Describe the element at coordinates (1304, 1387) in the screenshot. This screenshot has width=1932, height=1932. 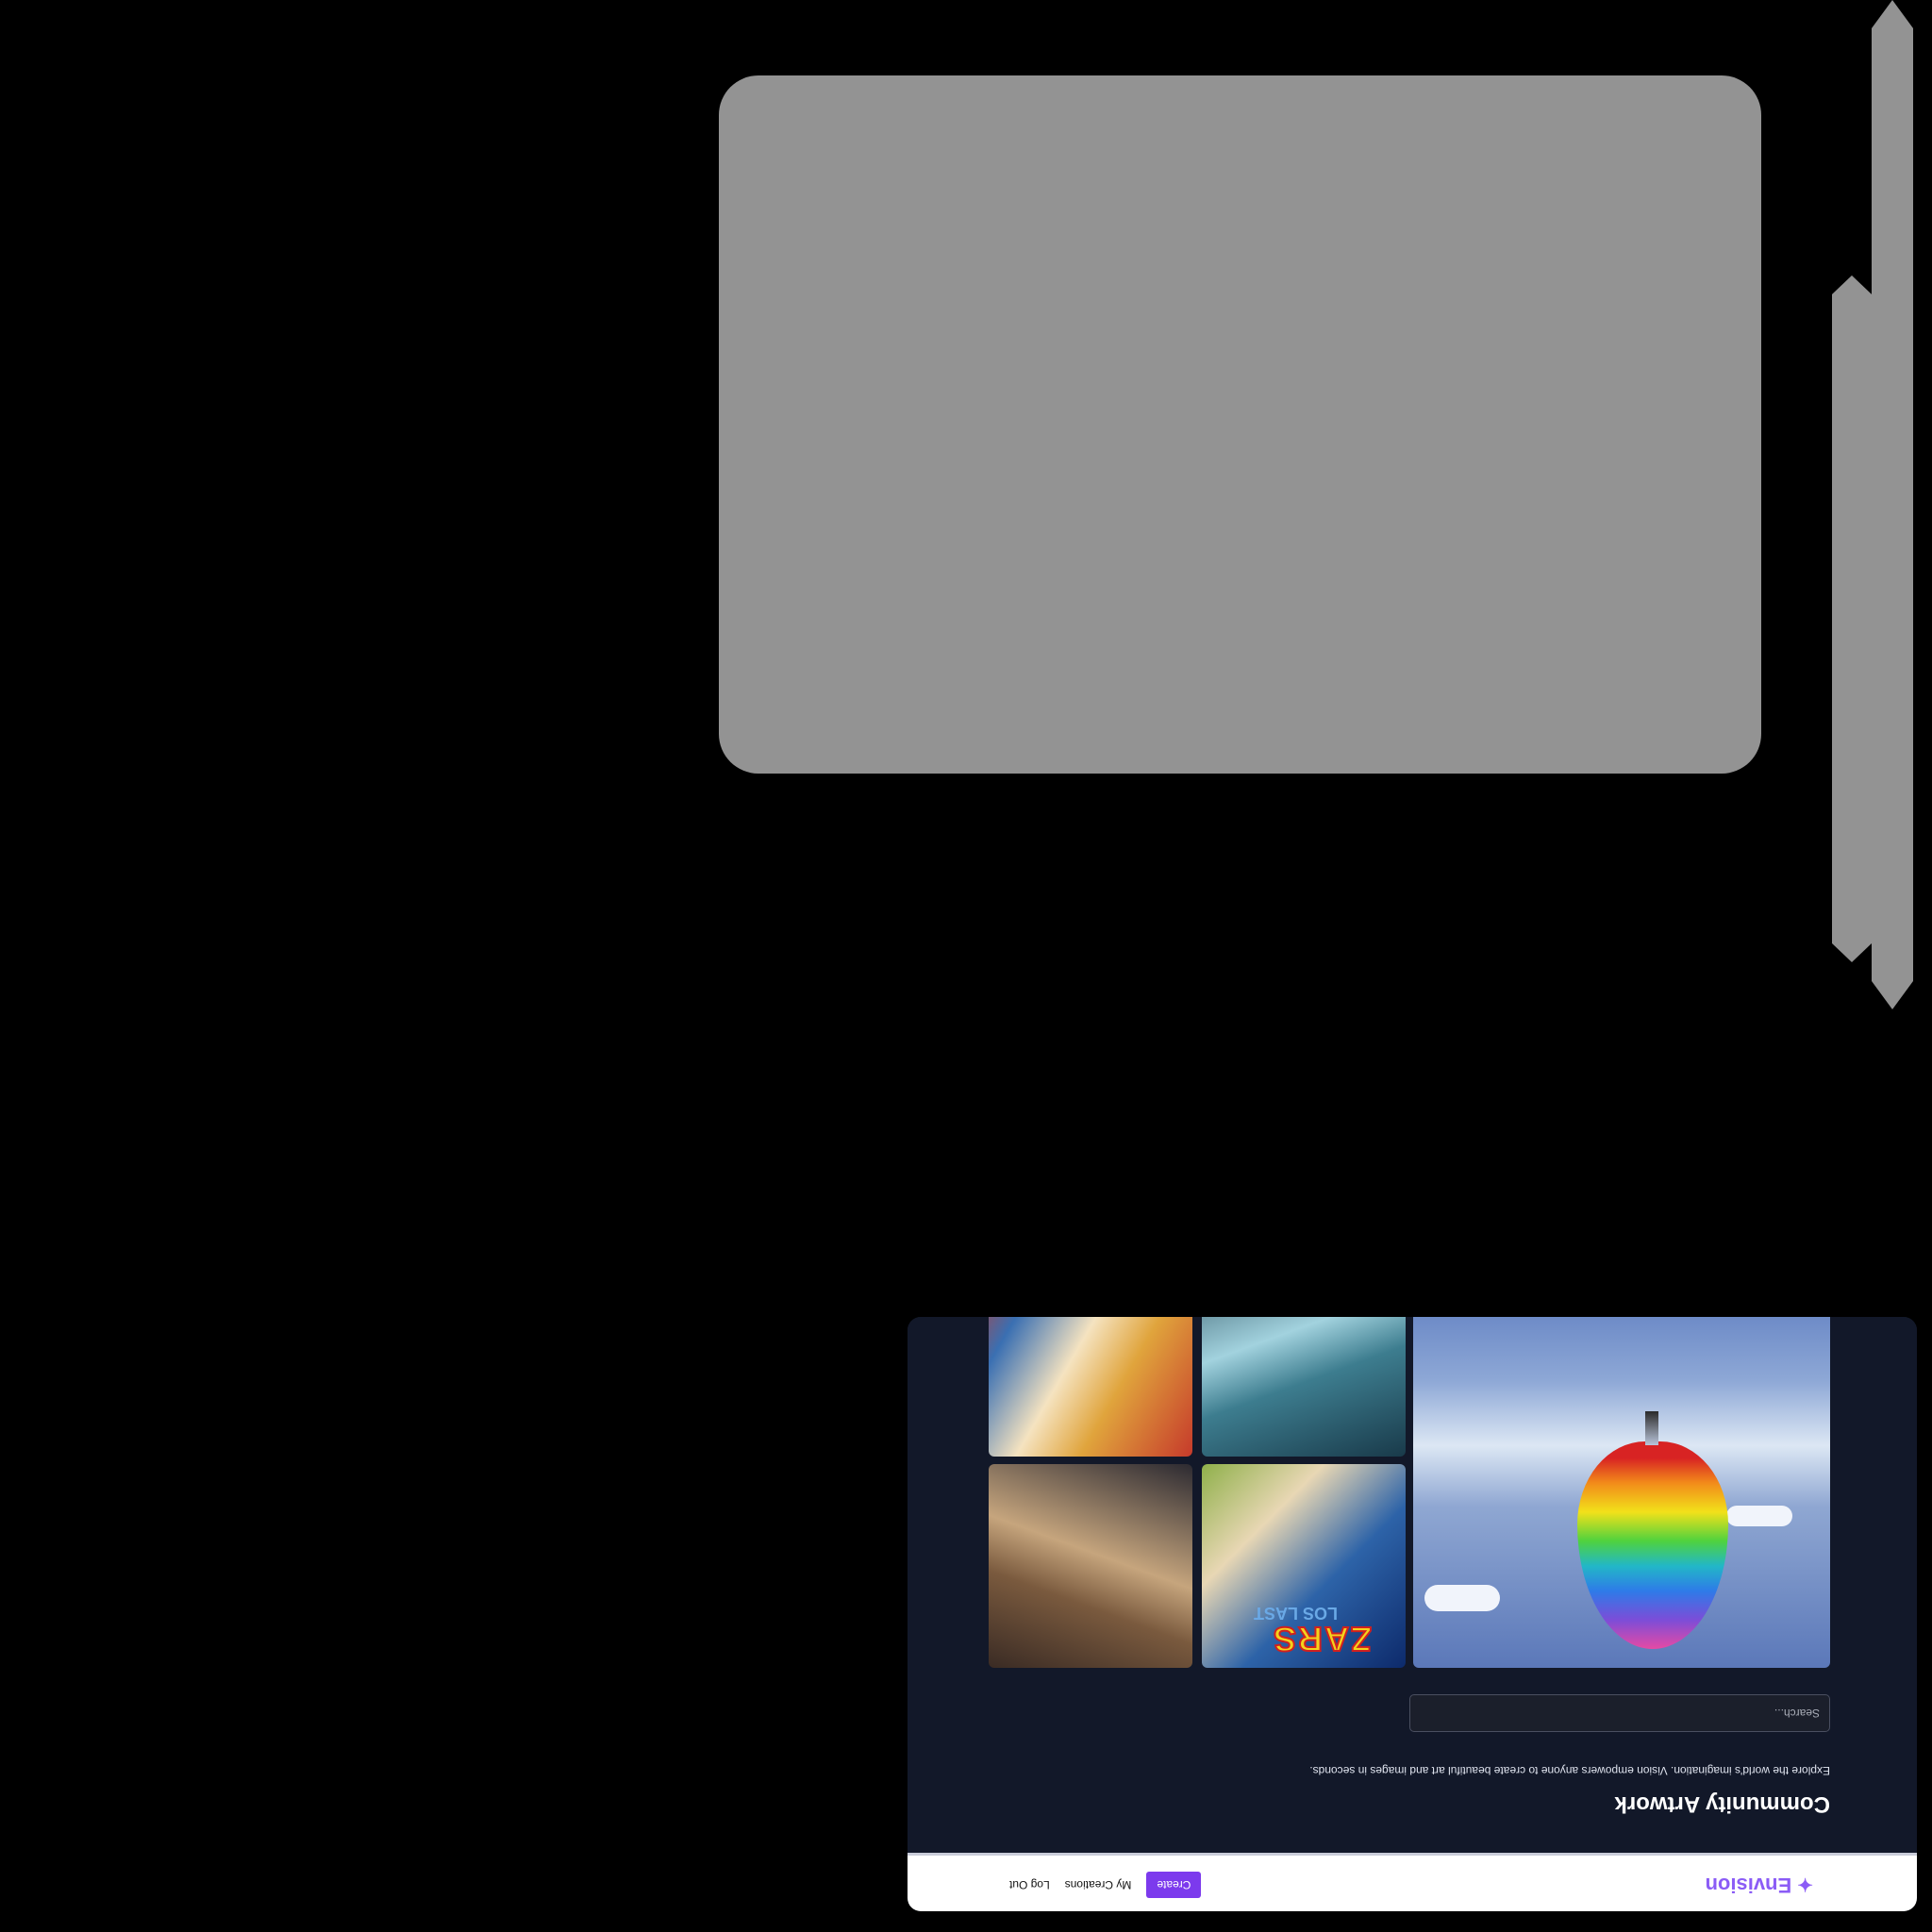
I see `gallery-item-towers` at that location.